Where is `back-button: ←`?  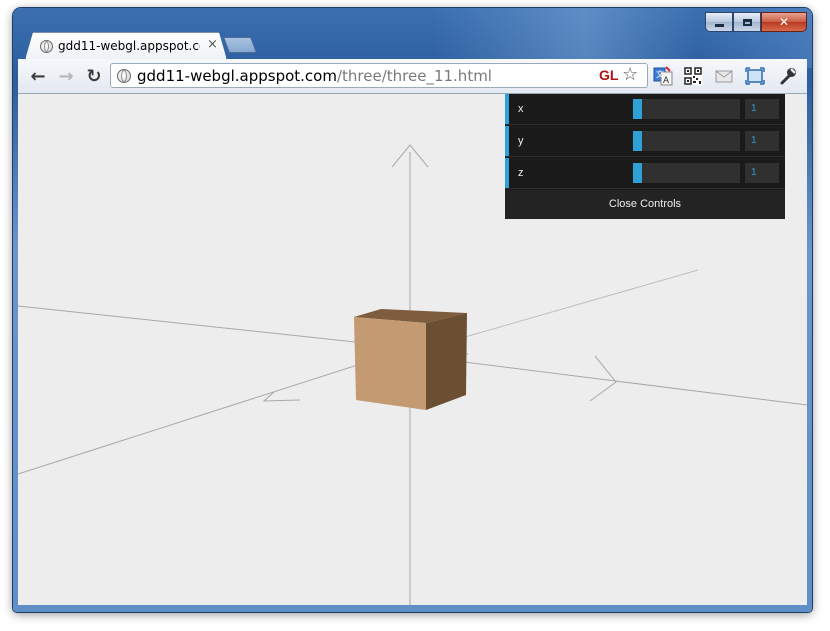
back-button: ← is located at coordinates (38, 76).